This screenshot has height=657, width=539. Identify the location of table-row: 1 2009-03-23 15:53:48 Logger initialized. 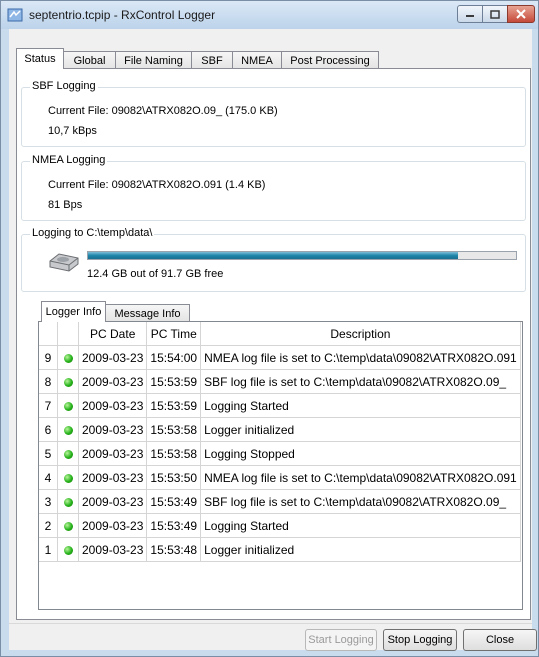
(280, 549).